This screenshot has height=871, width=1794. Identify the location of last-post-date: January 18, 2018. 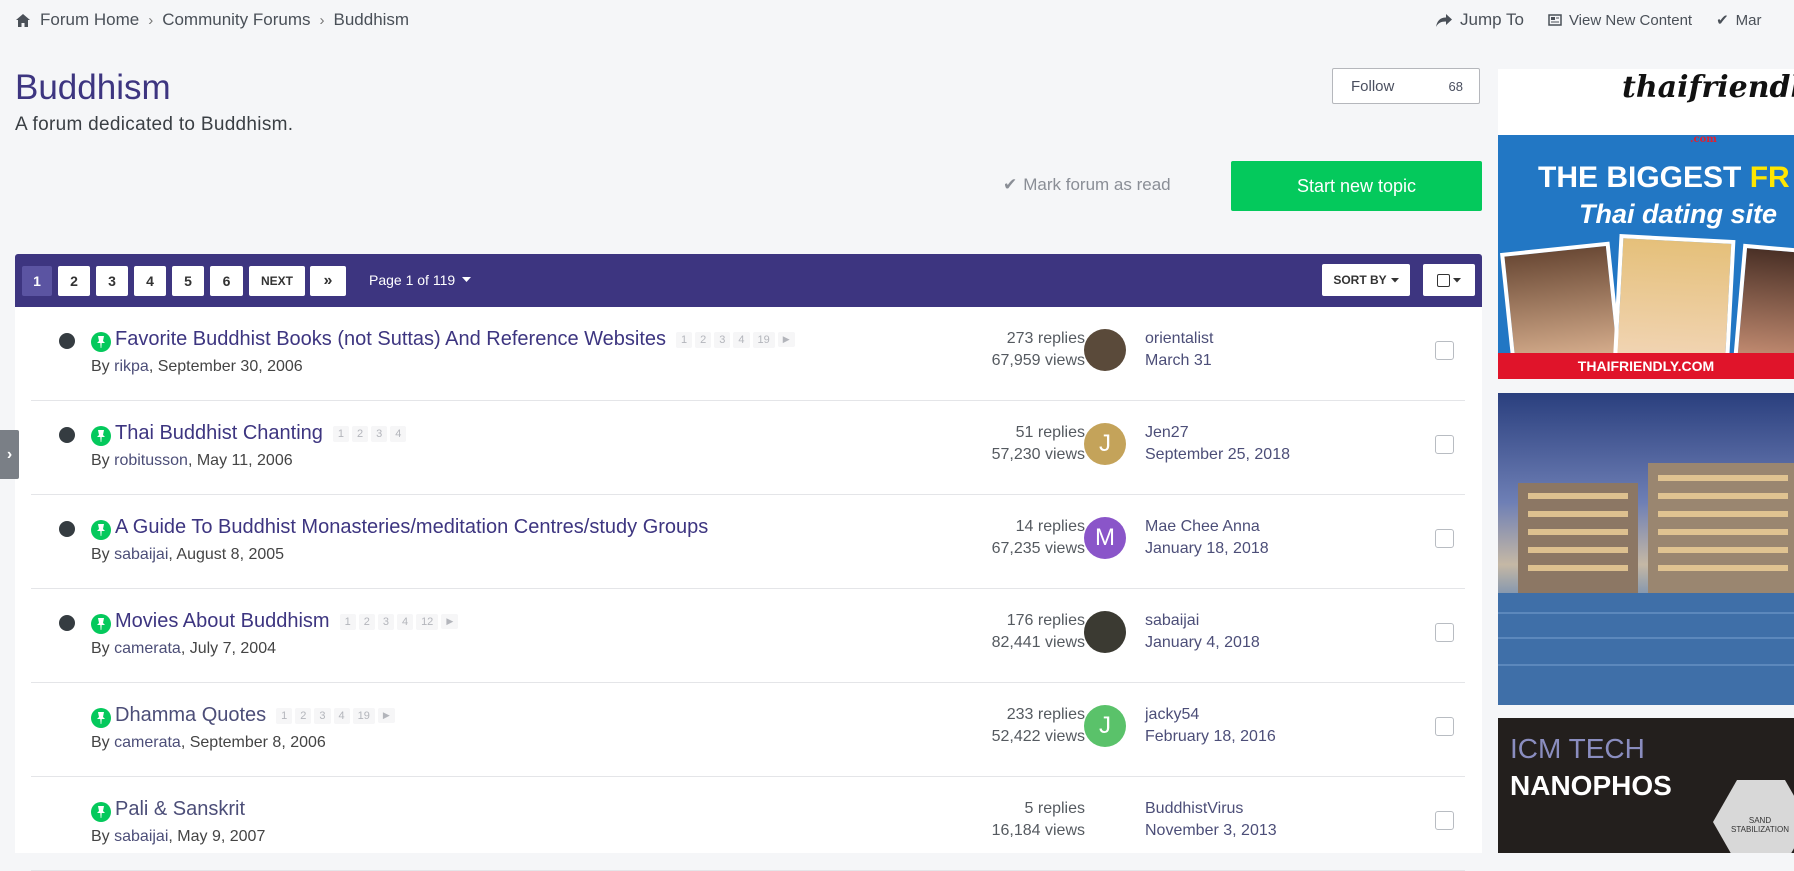
(1207, 548).